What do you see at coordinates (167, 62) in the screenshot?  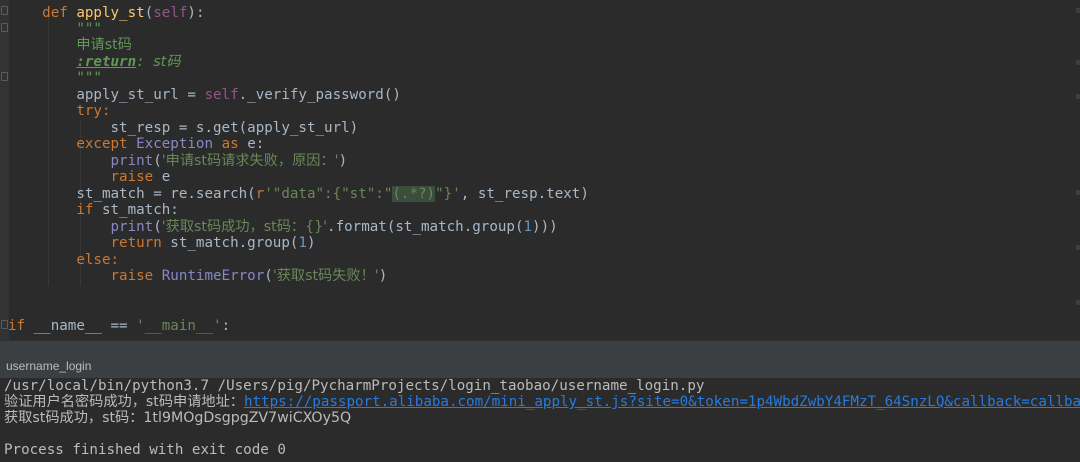 I see `docstring: st码` at bounding box center [167, 62].